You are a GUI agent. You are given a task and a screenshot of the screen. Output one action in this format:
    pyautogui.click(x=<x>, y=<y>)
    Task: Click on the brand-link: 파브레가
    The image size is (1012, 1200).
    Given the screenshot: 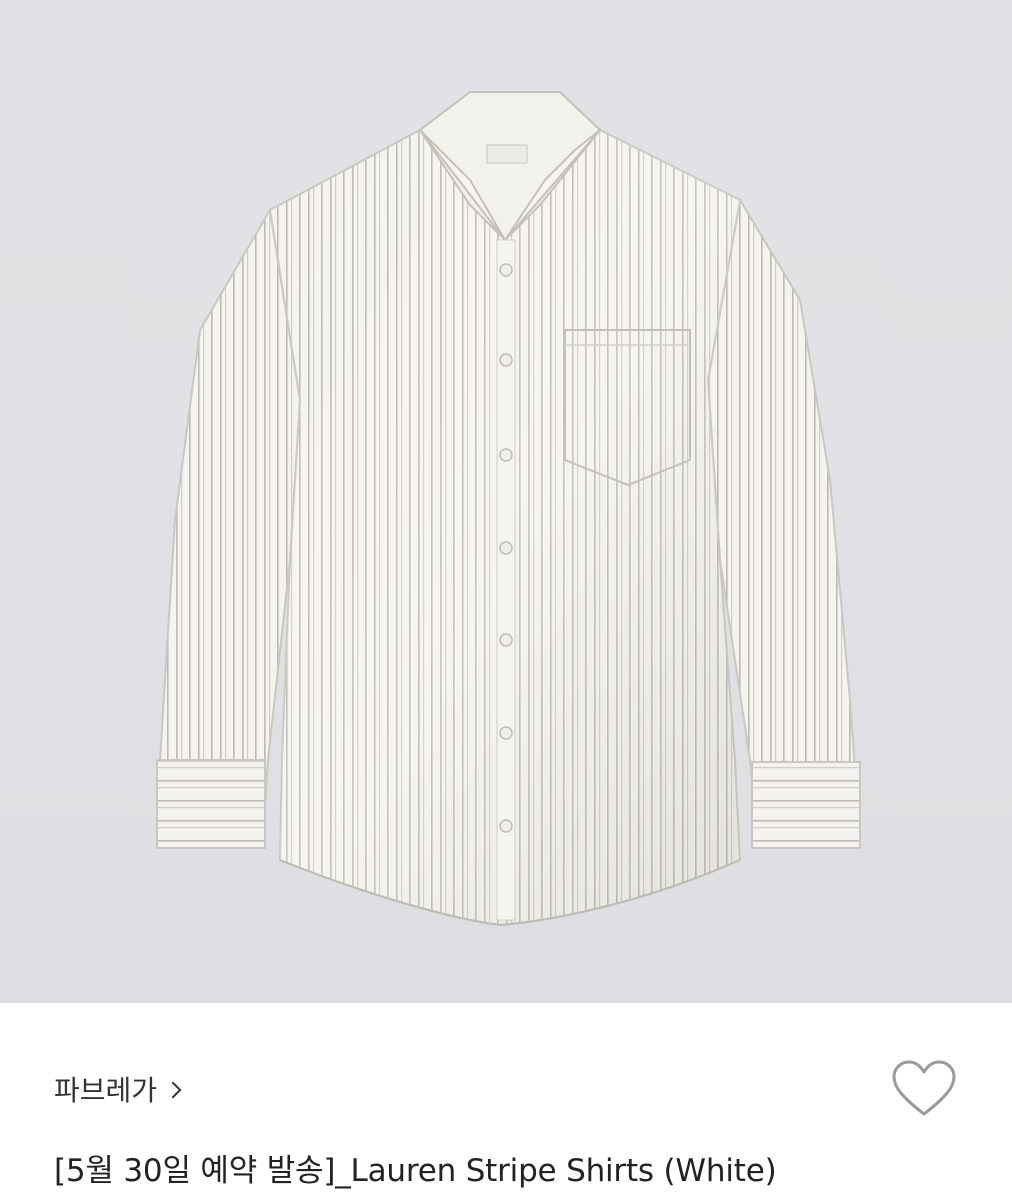 What is the action you would take?
    pyautogui.click(x=118, y=1089)
    